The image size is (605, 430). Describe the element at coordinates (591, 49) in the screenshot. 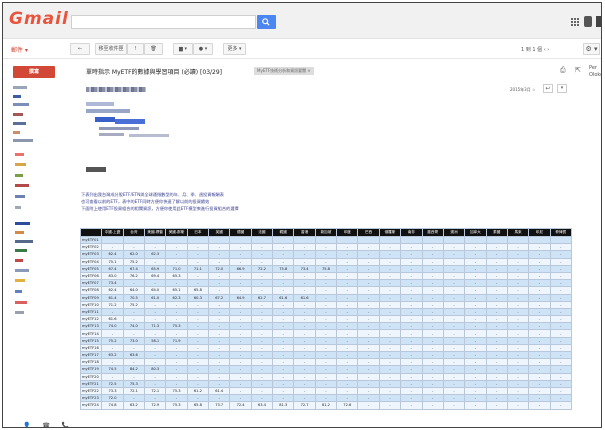

I see `settings-button: ⚙ ▾` at that location.